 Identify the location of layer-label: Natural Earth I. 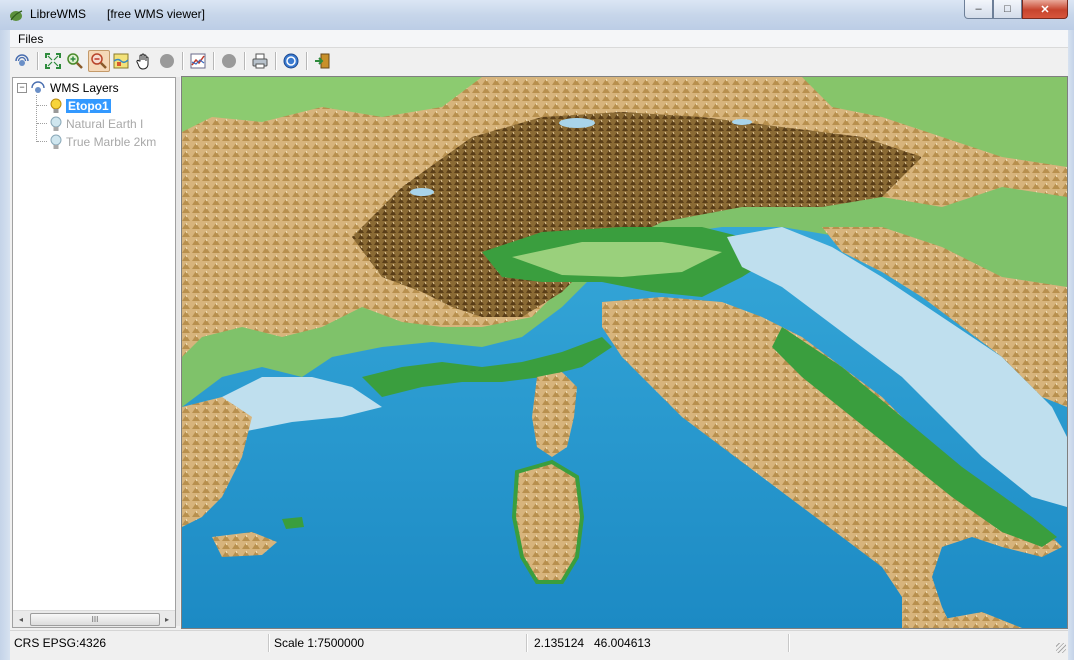
(105, 123).